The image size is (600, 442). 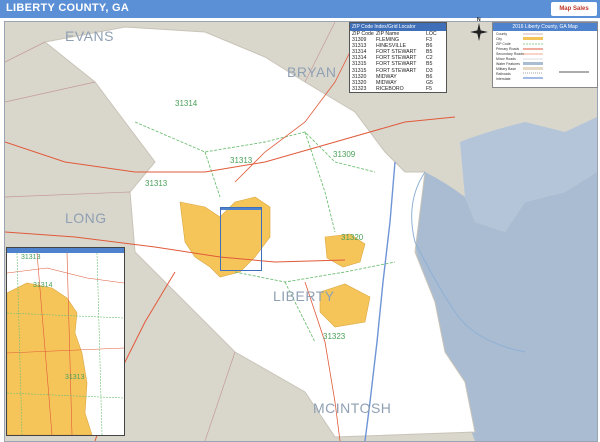 What do you see at coordinates (241, 160) in the screenshot?
I see `zip-label-31313: 31313` at bounding box center [241, 160].